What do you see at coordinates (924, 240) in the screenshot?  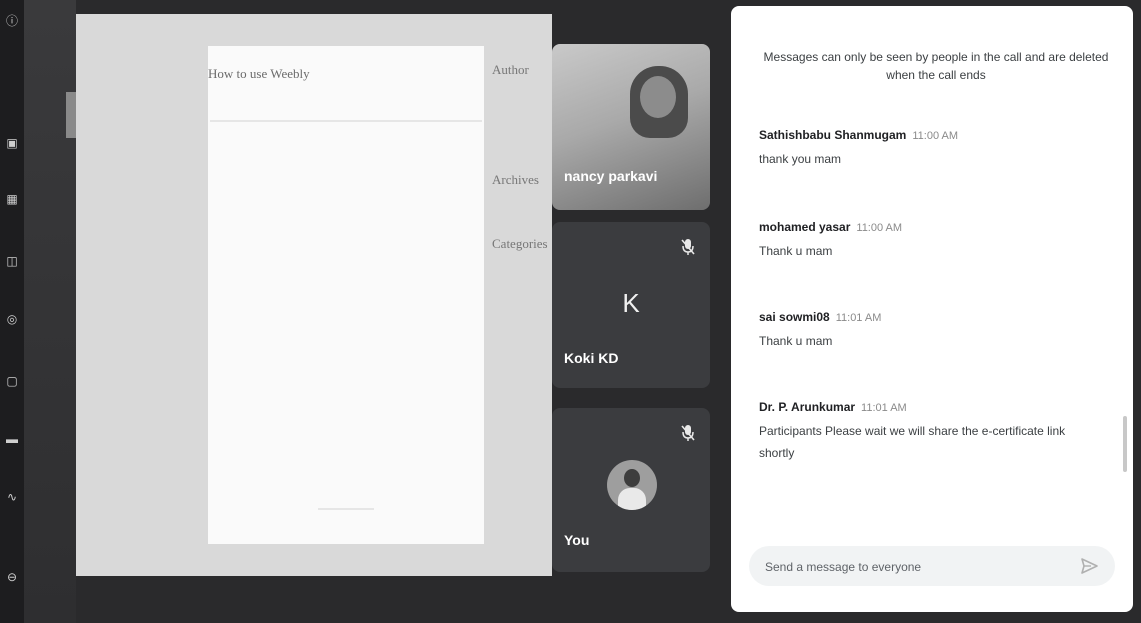 I see `chat-message: mohamed yasar 11:00 AM Thank u mam` at bounding box center [924, 240].